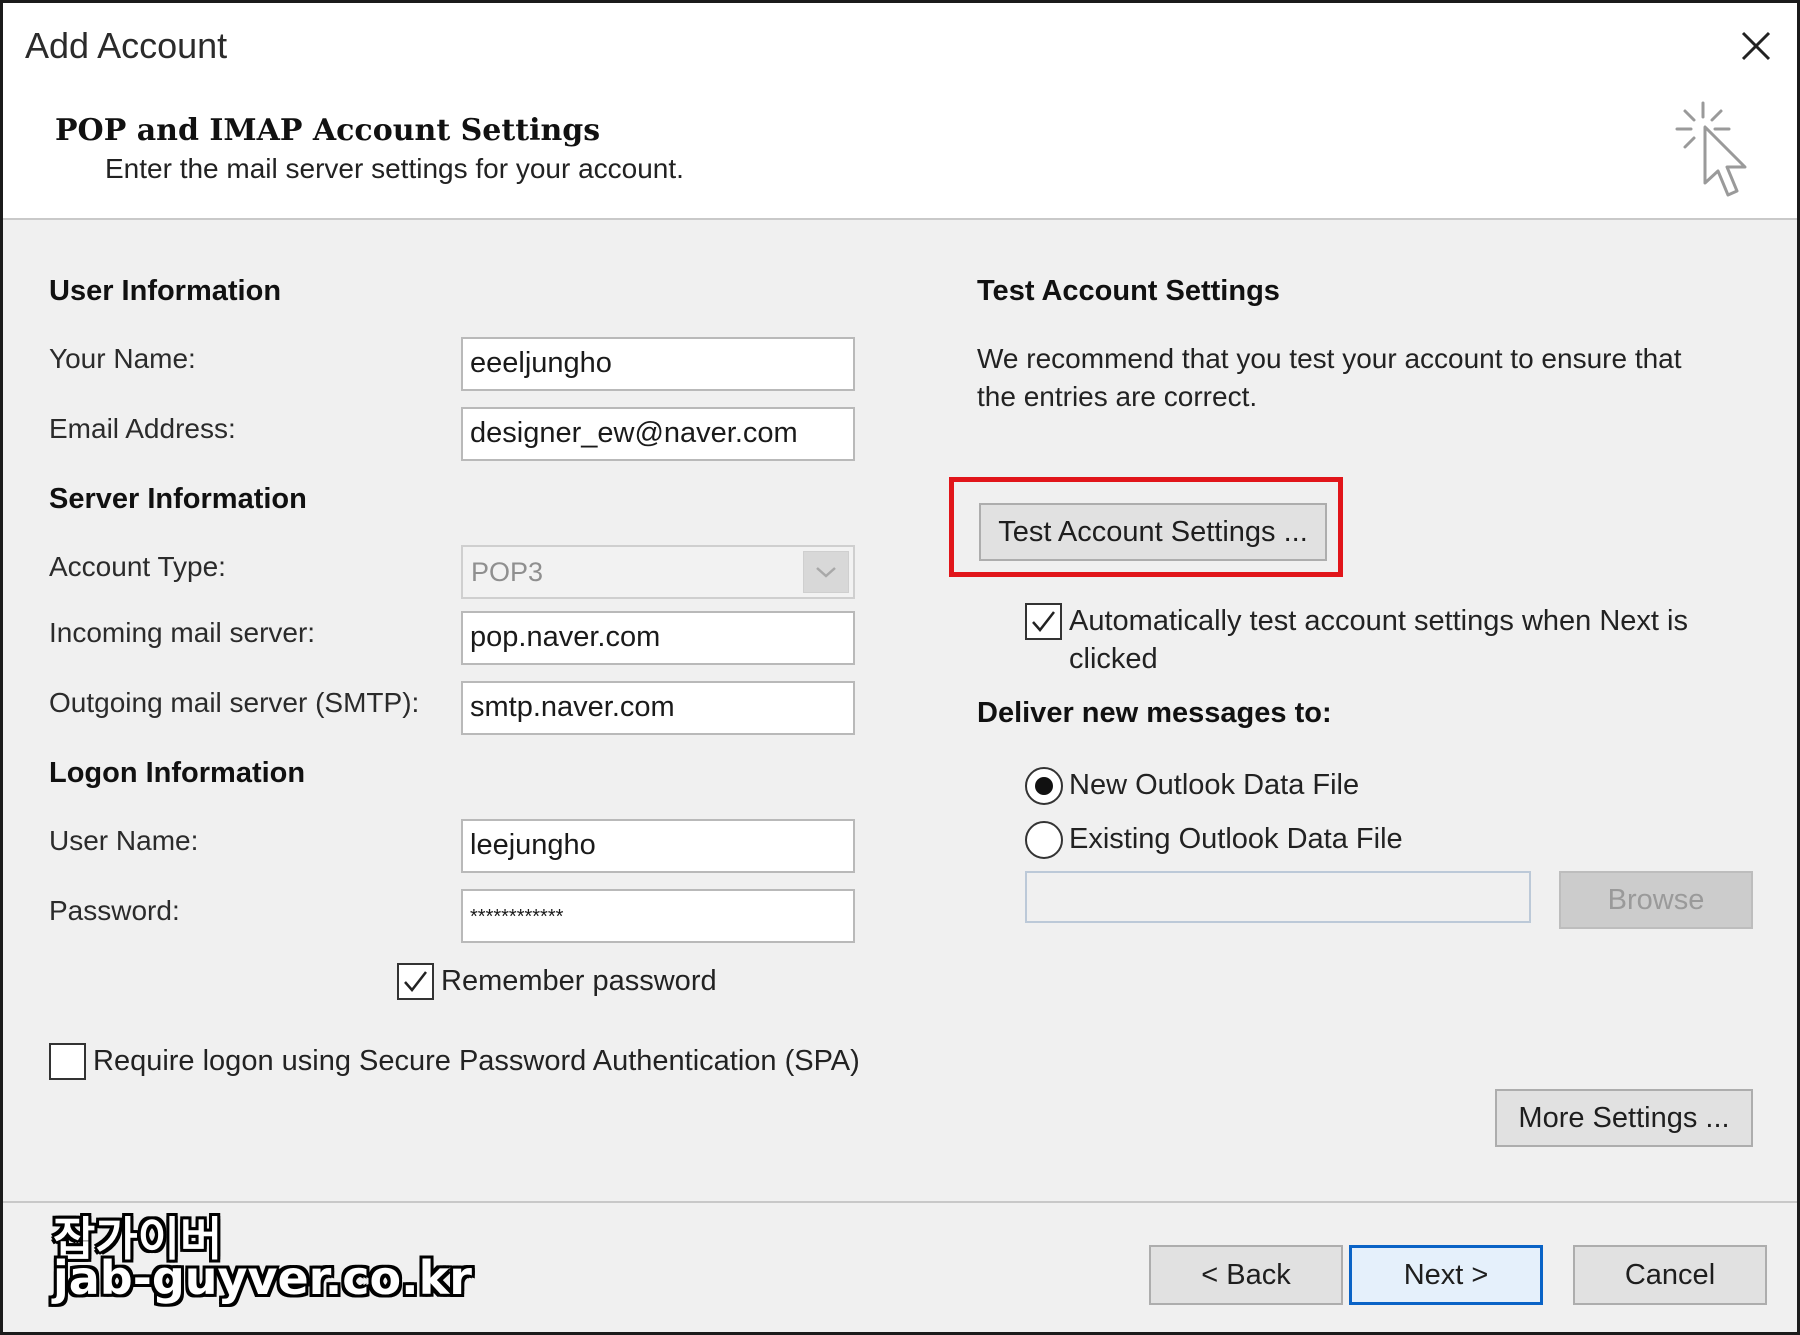 The width and height of the screenshot is (1800, 1335). I want to click on deliver-messages-heading: Deliver new messages to:, so click(1154, 713).